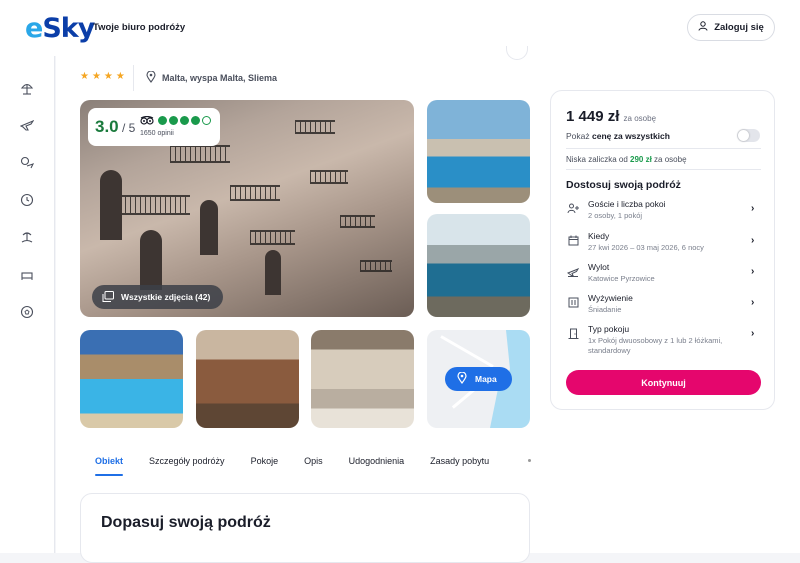  I want to click on reception-photo, so click(247, 379).